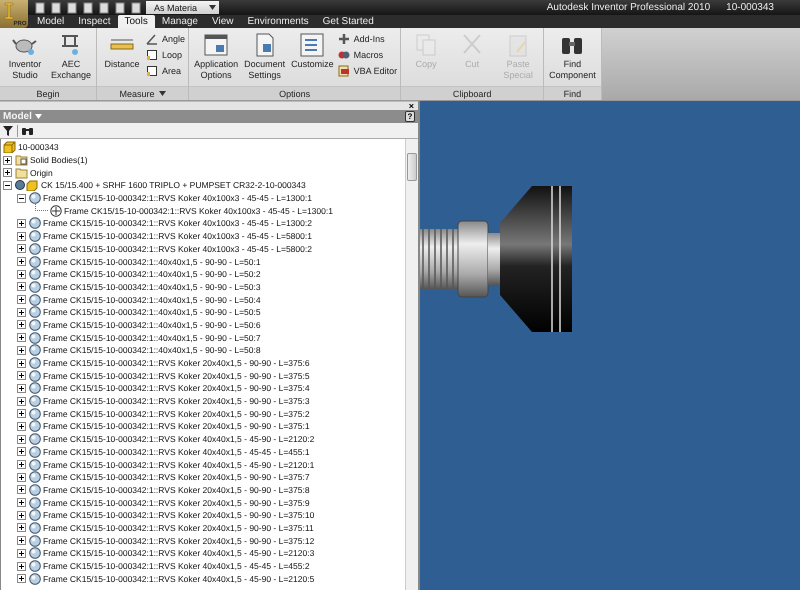  I want to click on tree-item: Frame CK15/15-10-000342:1::RVS Koker 20x40x1,5 - 90-90 - L=375:10, so click(178, 515).